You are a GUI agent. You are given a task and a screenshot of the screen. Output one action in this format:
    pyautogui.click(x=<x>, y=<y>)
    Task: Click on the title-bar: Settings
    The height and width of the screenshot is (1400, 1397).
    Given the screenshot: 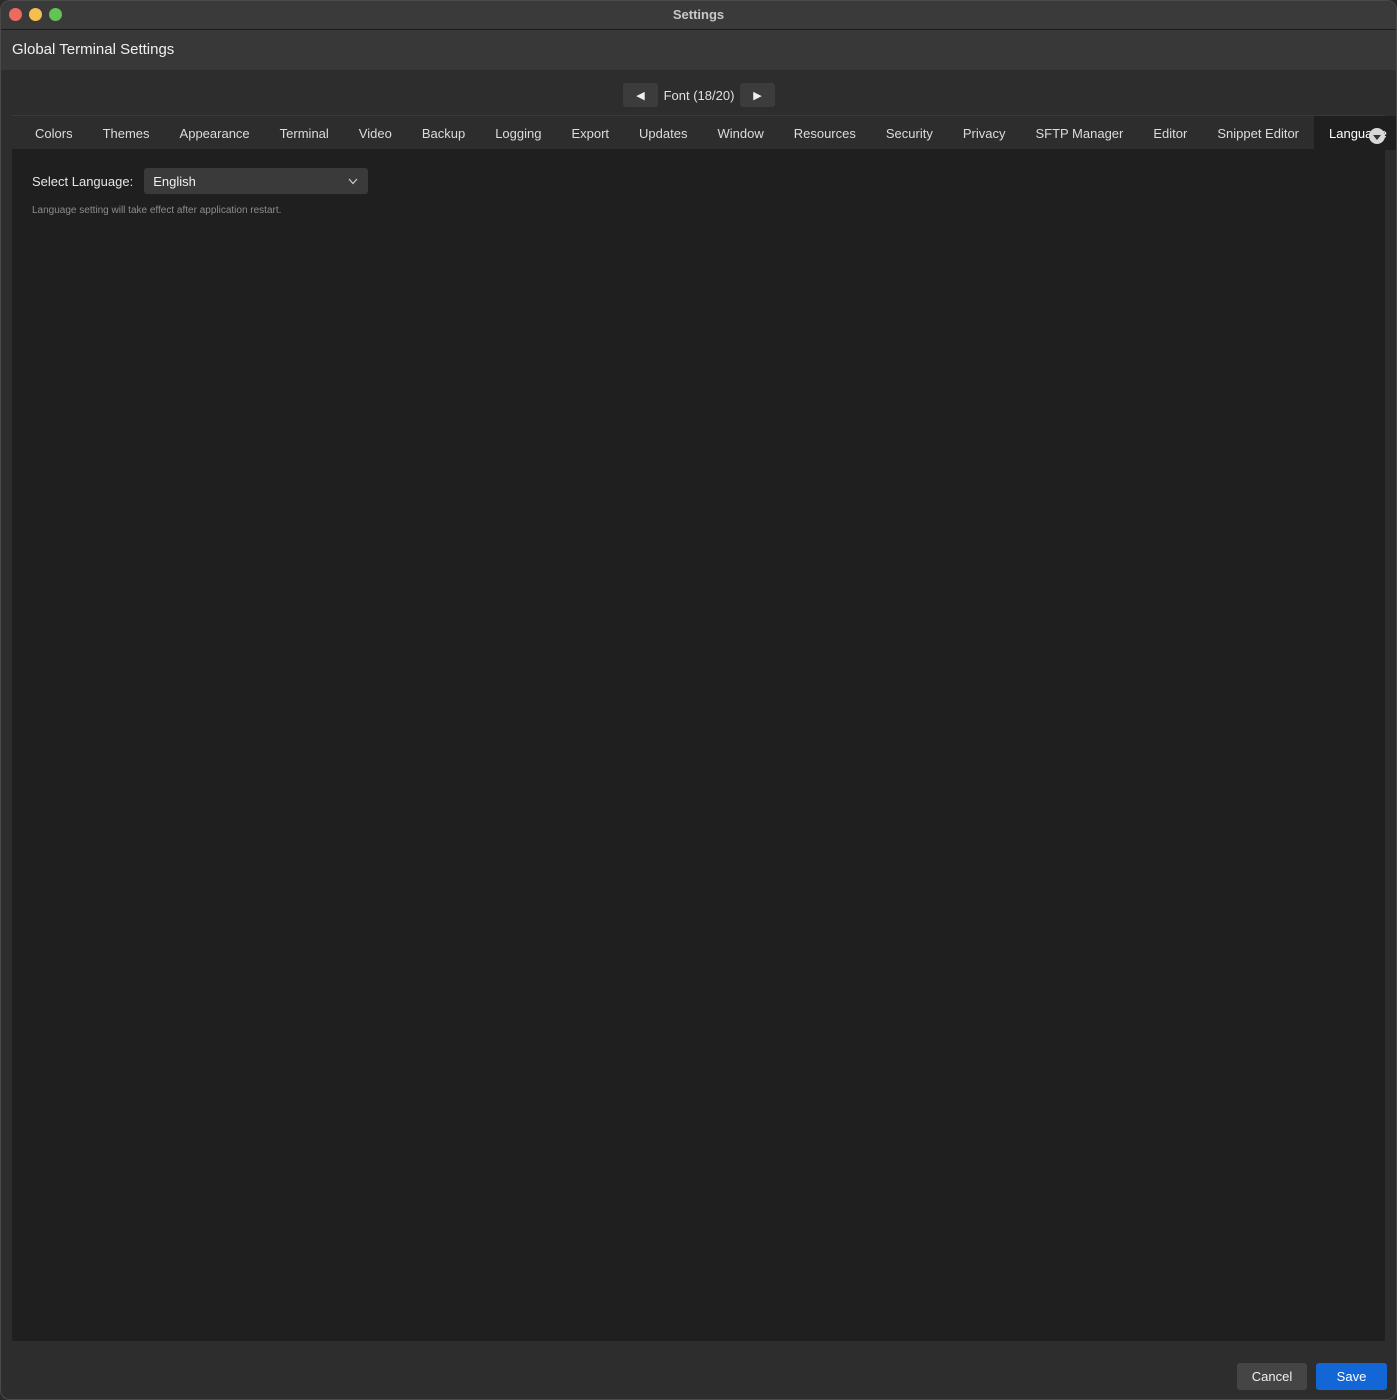 What is the action you would take?
    pyautogui.click(x=698, y=15)
    